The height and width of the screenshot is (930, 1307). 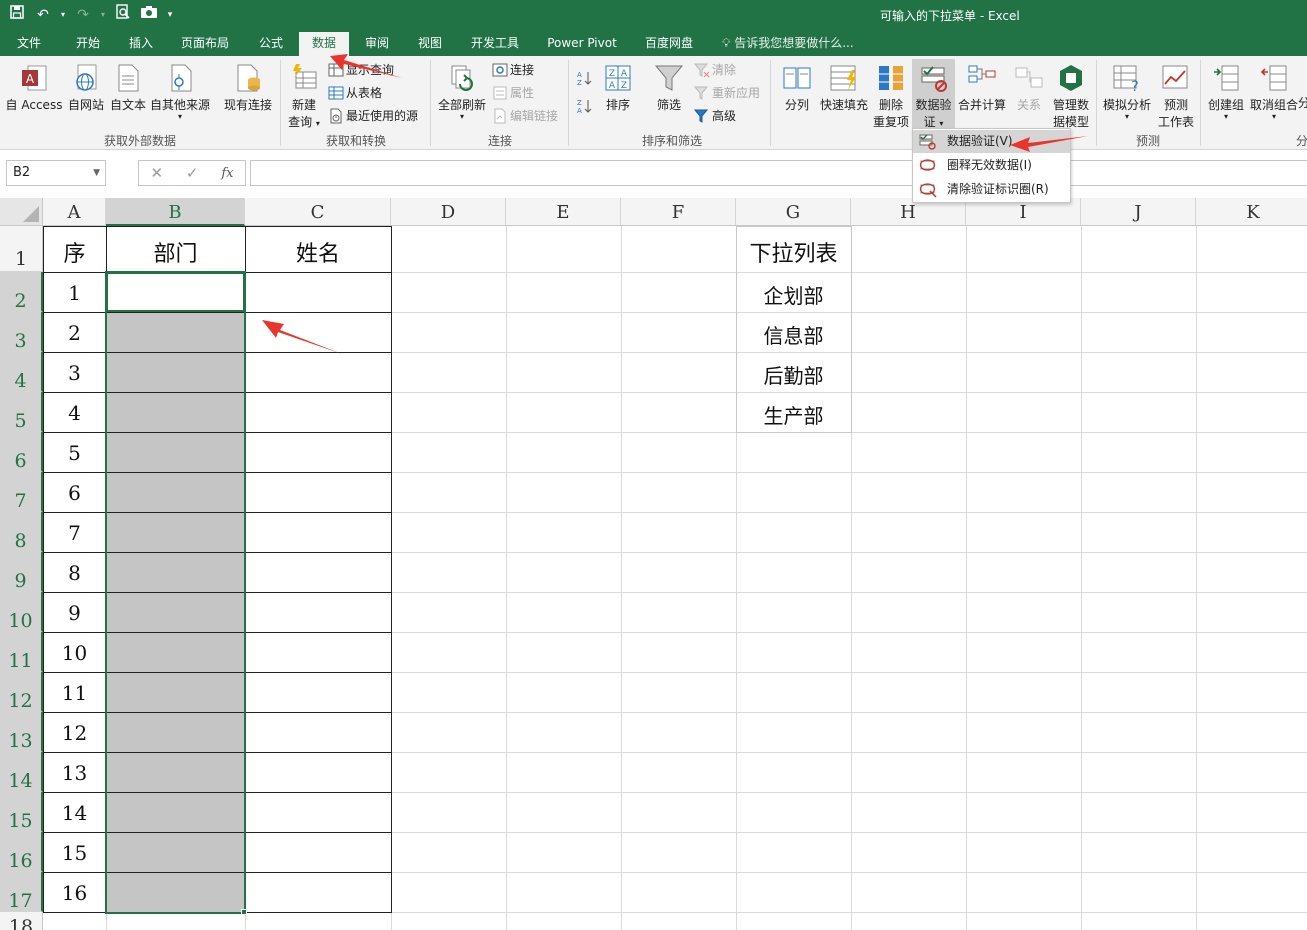 I want to click on column-header-g: G, so click(x=793, y=212).